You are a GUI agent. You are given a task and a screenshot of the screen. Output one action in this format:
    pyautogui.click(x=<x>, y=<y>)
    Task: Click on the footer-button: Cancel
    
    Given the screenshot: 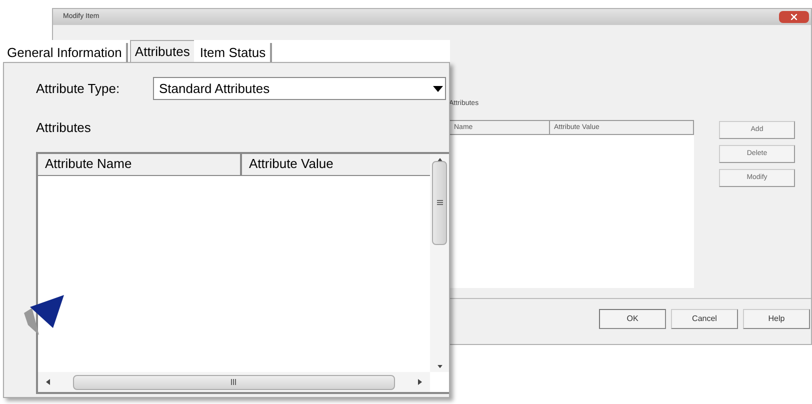 What is the action you would take?
    pyautogui.click(x=704, y=318)
    